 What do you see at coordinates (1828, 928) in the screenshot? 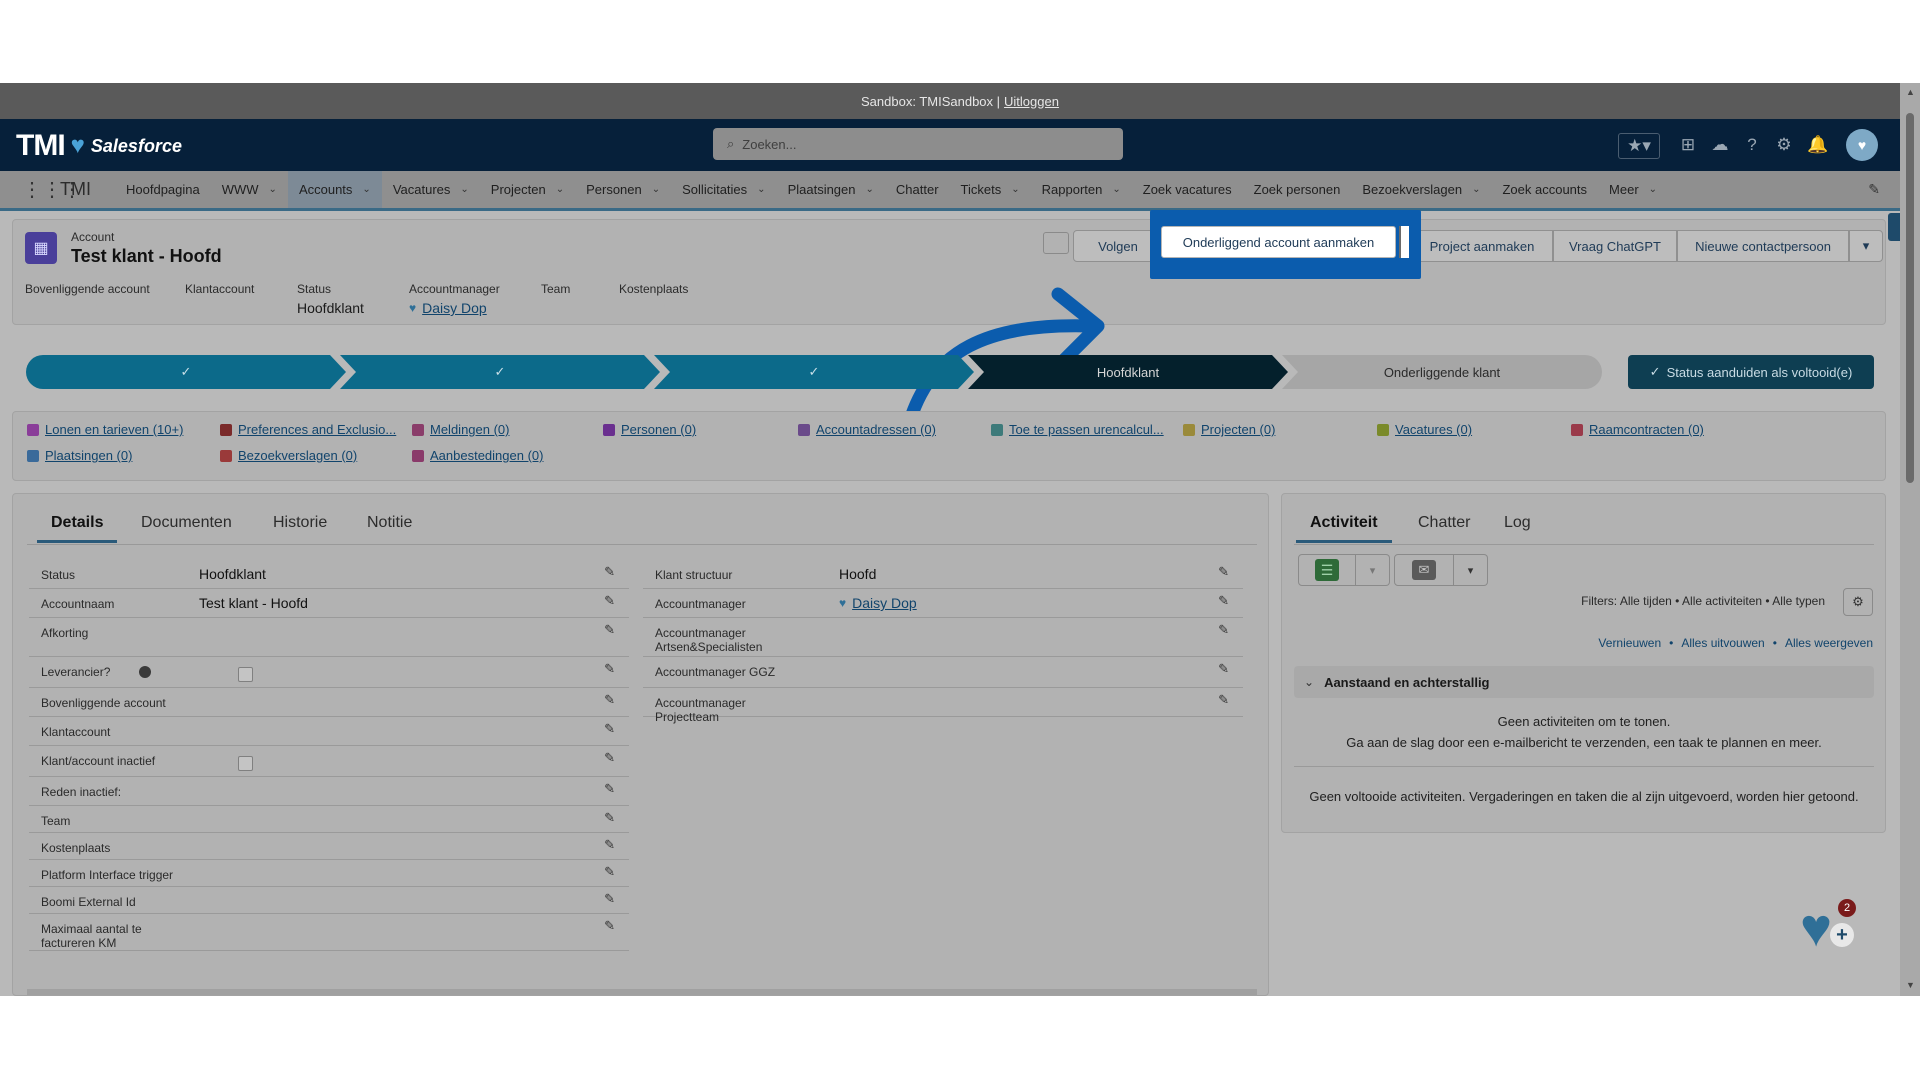
I see `floating-help-button: ♥ + 2` at bounding box center [1828, 928].